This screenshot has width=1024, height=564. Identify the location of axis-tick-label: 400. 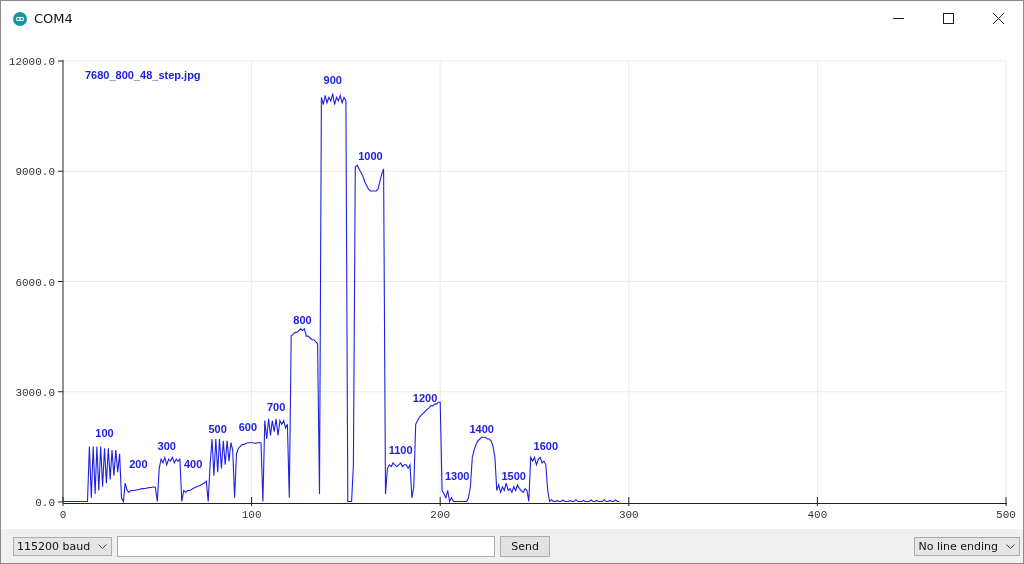
(817, 515).